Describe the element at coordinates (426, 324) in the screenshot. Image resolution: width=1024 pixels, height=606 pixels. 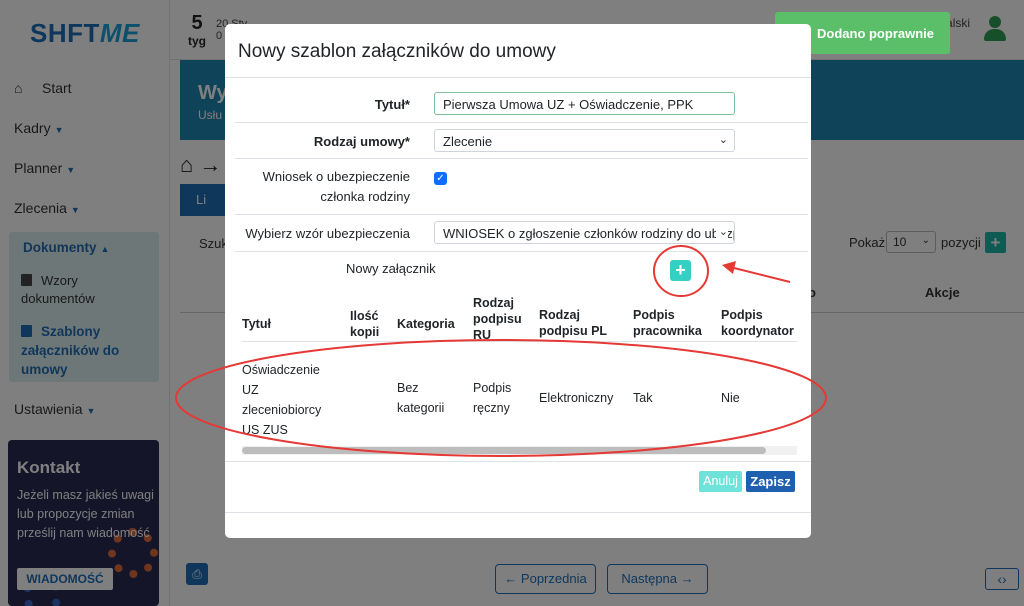
I see `column-header-category: Kategoria` at that location.